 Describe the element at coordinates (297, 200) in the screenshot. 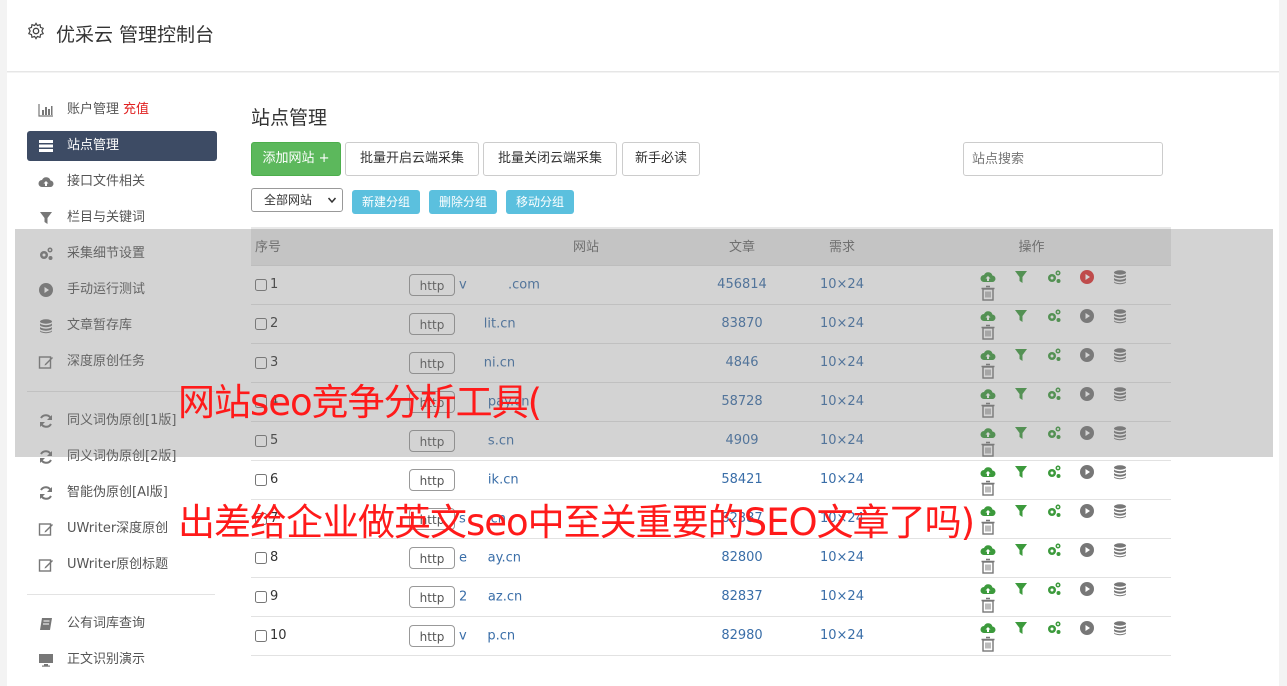

I see `group-select: 全部网站` at that location.